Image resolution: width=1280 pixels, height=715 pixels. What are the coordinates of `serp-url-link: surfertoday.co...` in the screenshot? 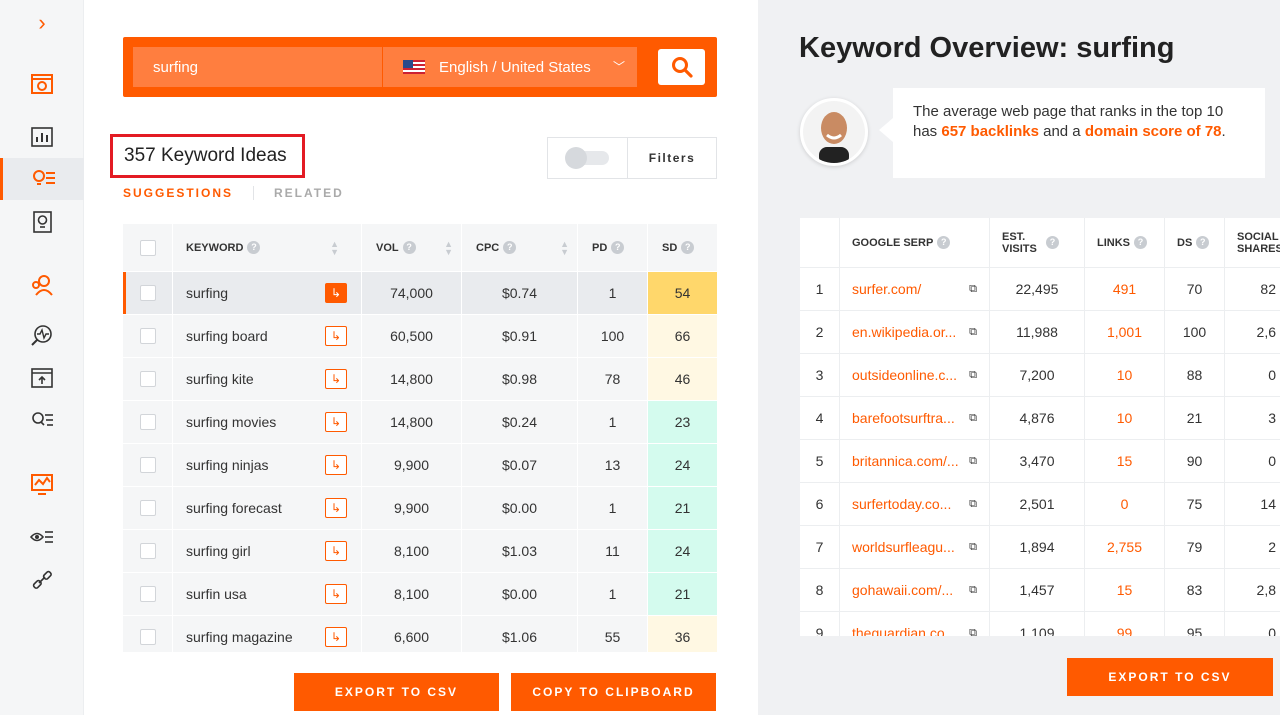 It's located at (901, 504).